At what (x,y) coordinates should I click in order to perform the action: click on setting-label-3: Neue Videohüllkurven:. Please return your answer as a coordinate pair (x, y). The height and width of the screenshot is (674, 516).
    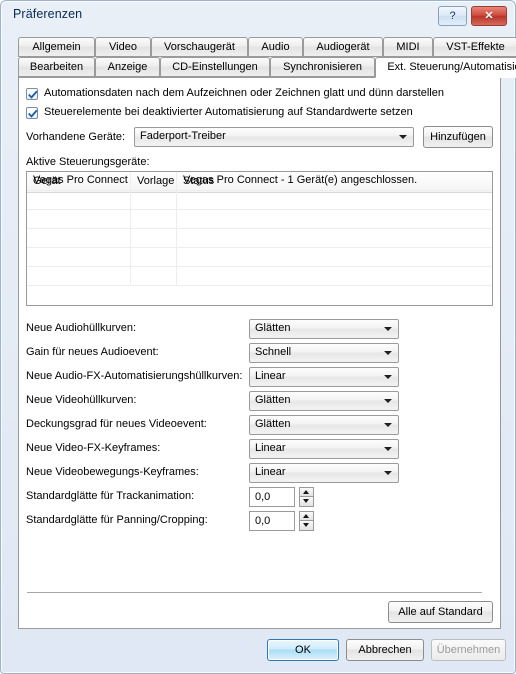
    Looking at the image, I should click on (81, 400).